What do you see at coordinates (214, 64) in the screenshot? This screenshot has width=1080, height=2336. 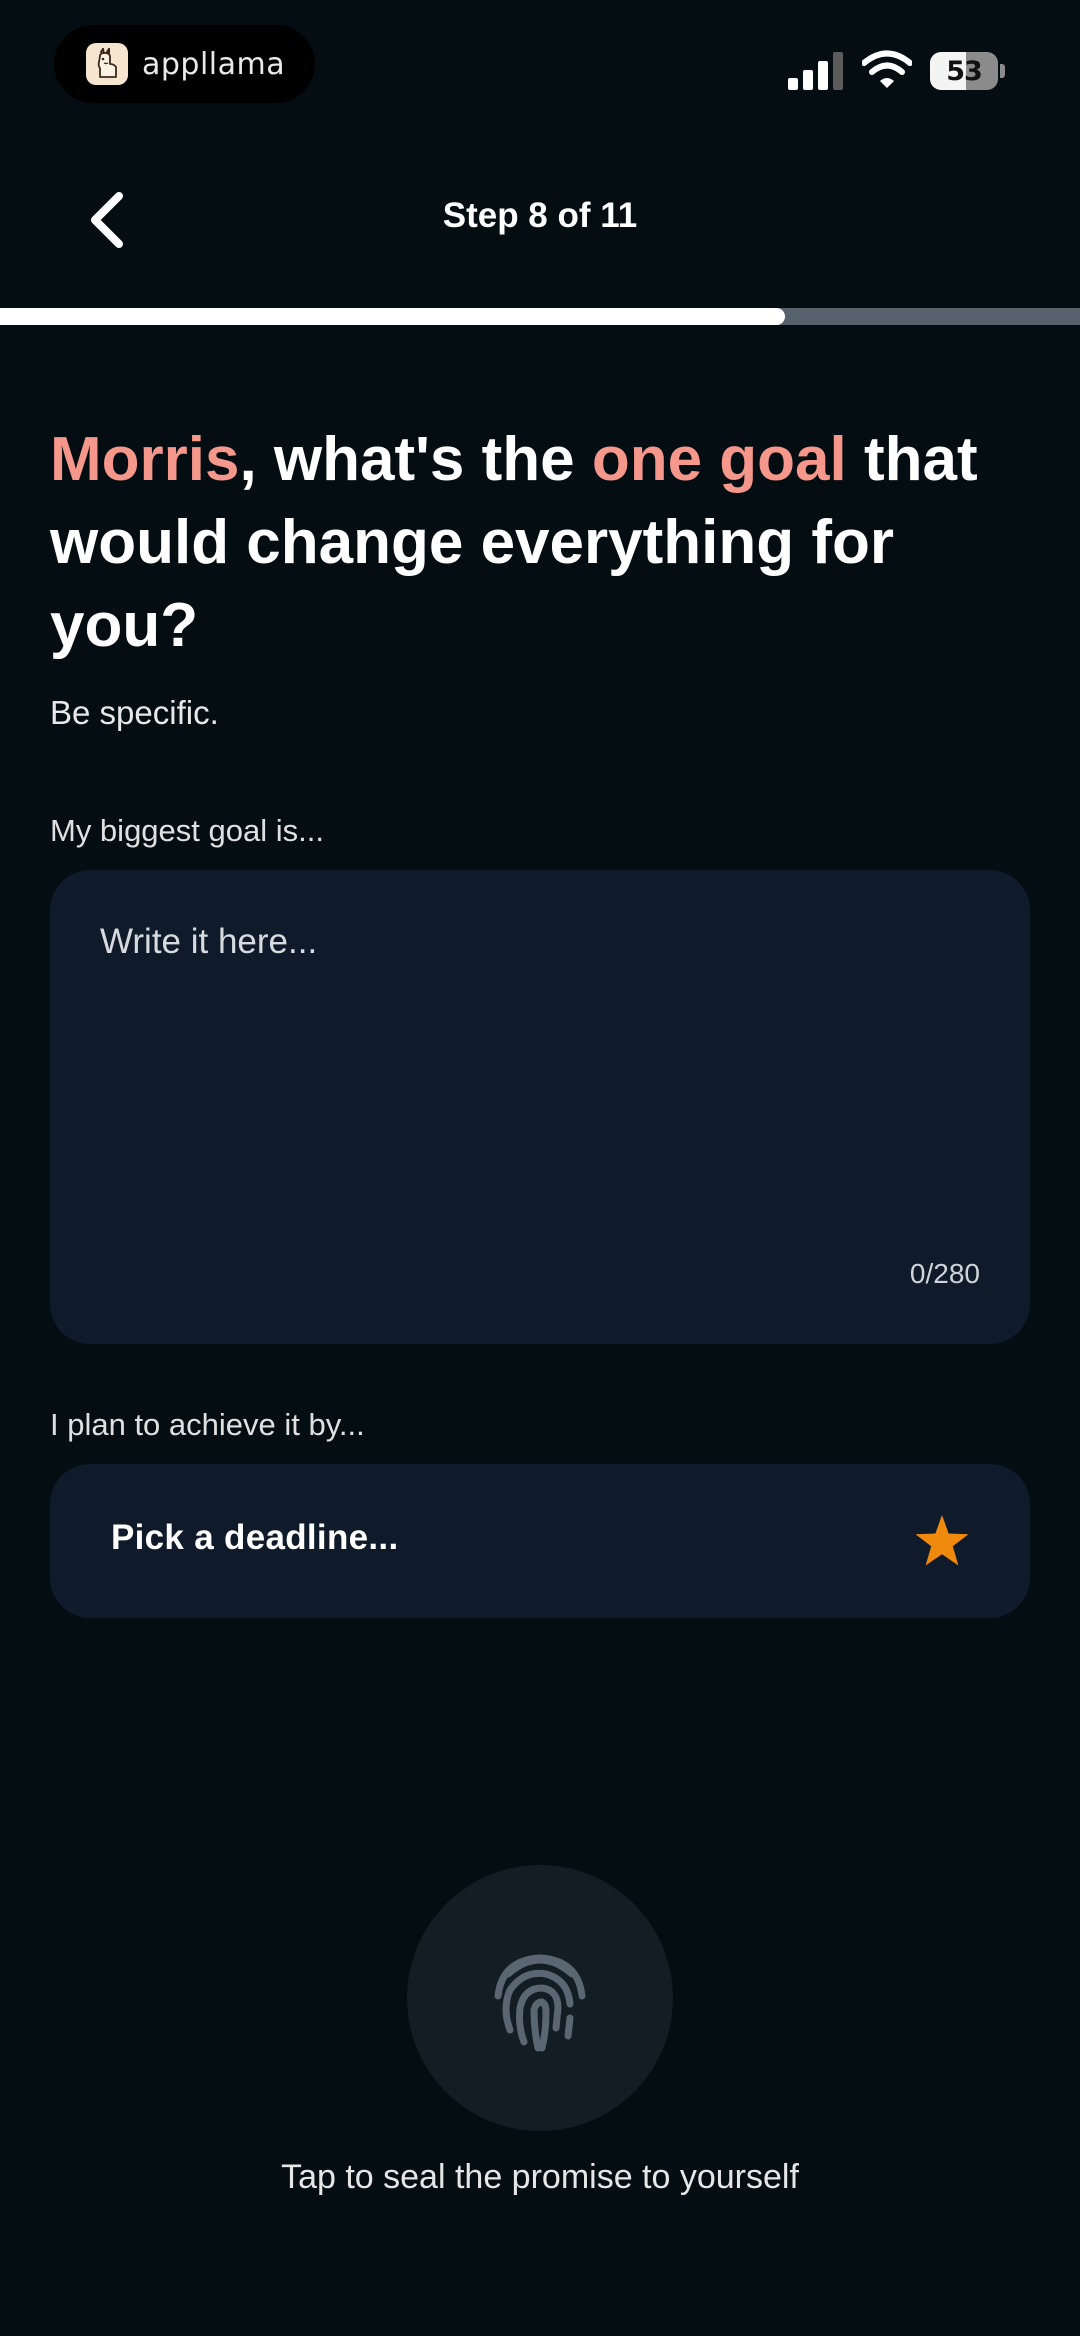 I see `app-name: appllama` at bounding box center [214, 64].